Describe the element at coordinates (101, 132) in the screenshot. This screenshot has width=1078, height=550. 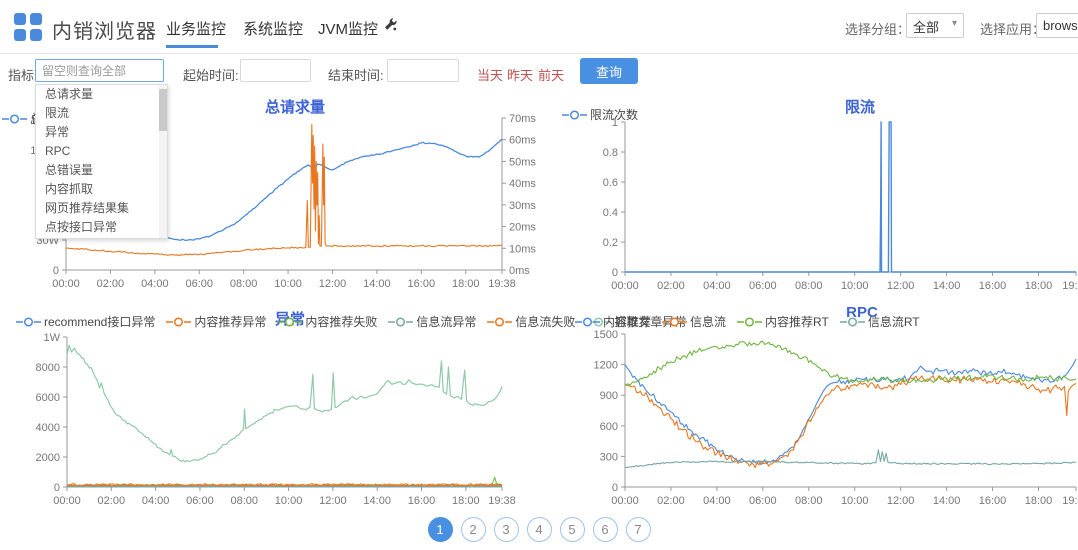
I see `dropdown-item: 异常` at that location.